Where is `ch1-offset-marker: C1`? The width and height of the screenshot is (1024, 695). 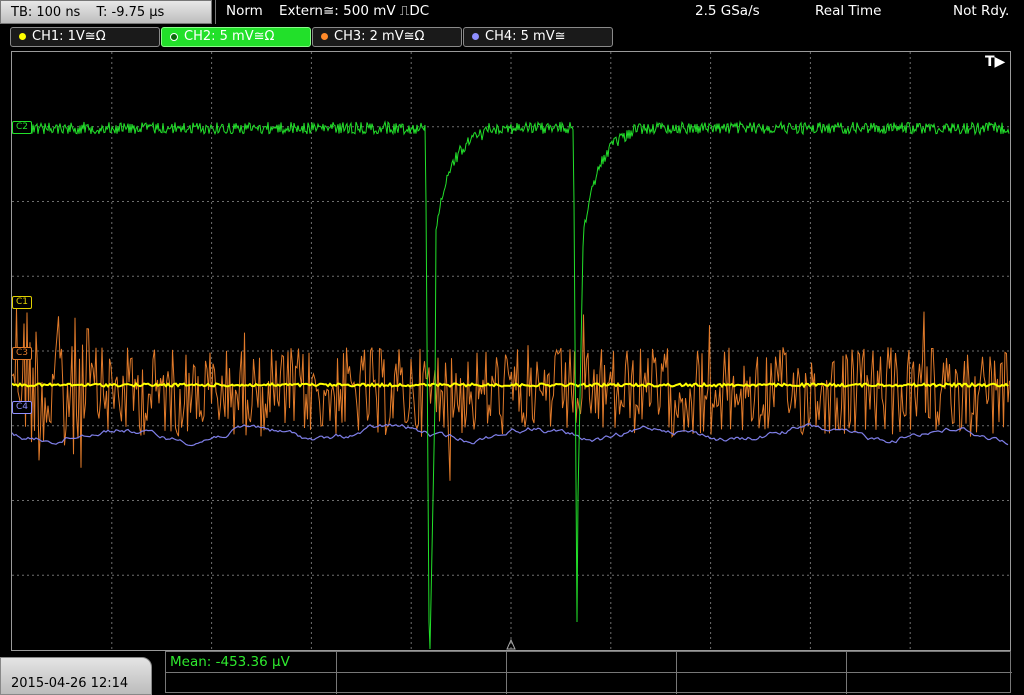 ch1-offset-marker: C1 is located at coordinates (22, 302).